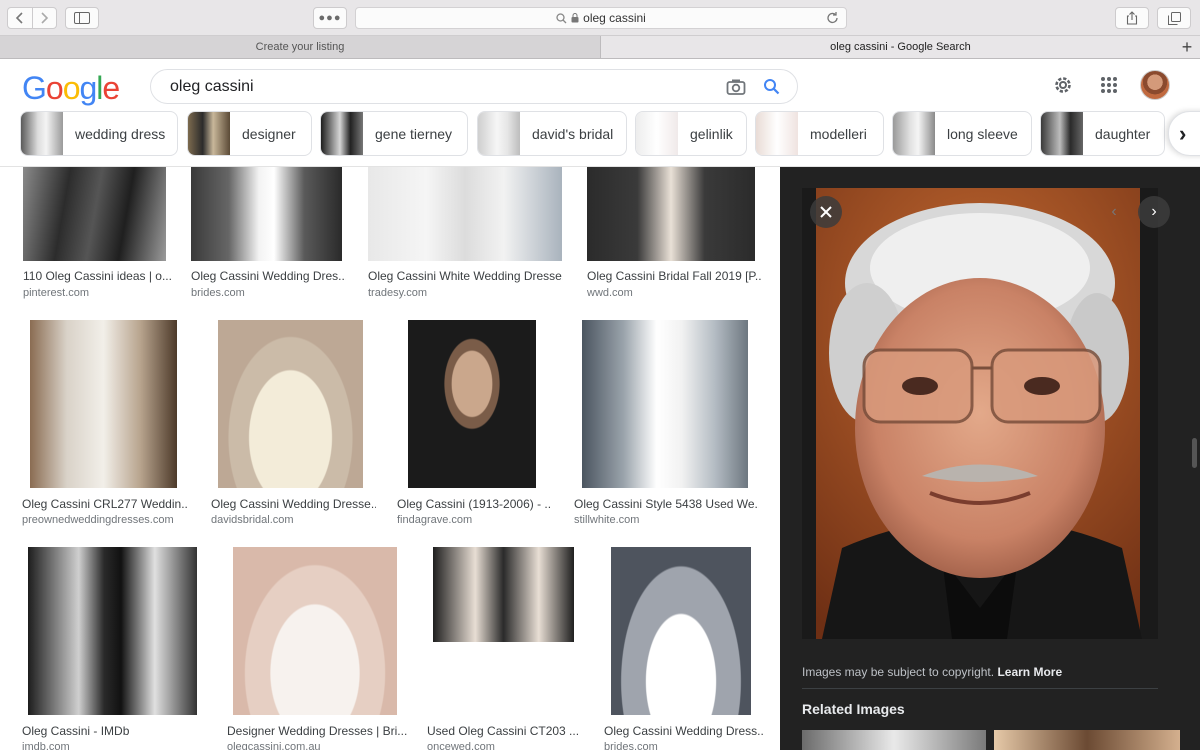  Describe the element at coordinates (1063, 85) in the screenshot. I see `gear-icon` at that location.